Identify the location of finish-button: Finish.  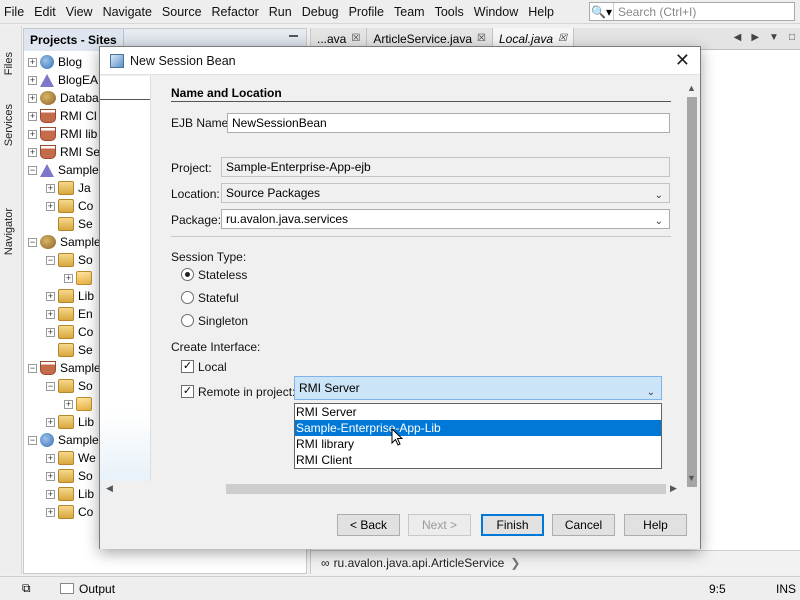
(512, 525).